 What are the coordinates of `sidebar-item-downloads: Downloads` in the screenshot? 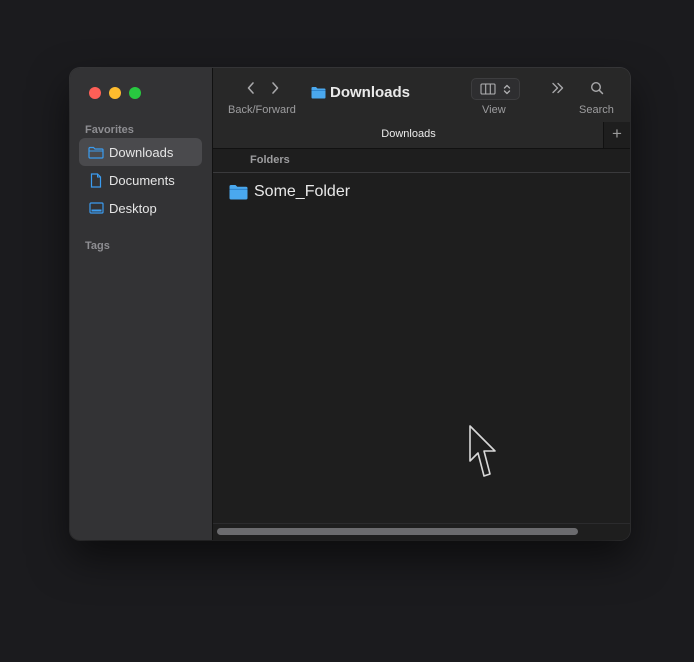 It's located at (140, 152).